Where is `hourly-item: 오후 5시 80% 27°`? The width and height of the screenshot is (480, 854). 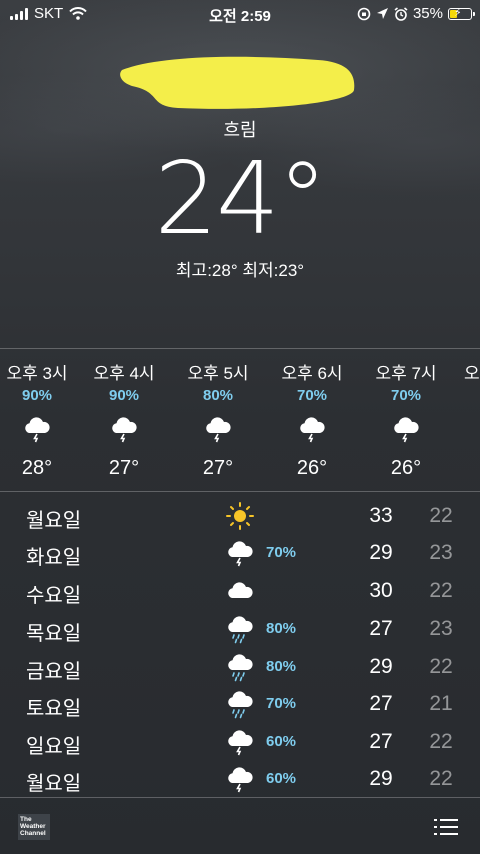
hourly-item: 오후 5시 80% 27° is located at coordinates (218, 419).